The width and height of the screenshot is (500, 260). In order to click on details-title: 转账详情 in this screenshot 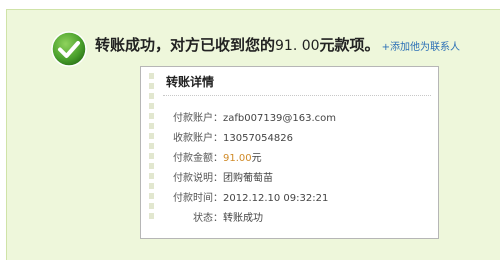, I will do `click(190, 82)`.